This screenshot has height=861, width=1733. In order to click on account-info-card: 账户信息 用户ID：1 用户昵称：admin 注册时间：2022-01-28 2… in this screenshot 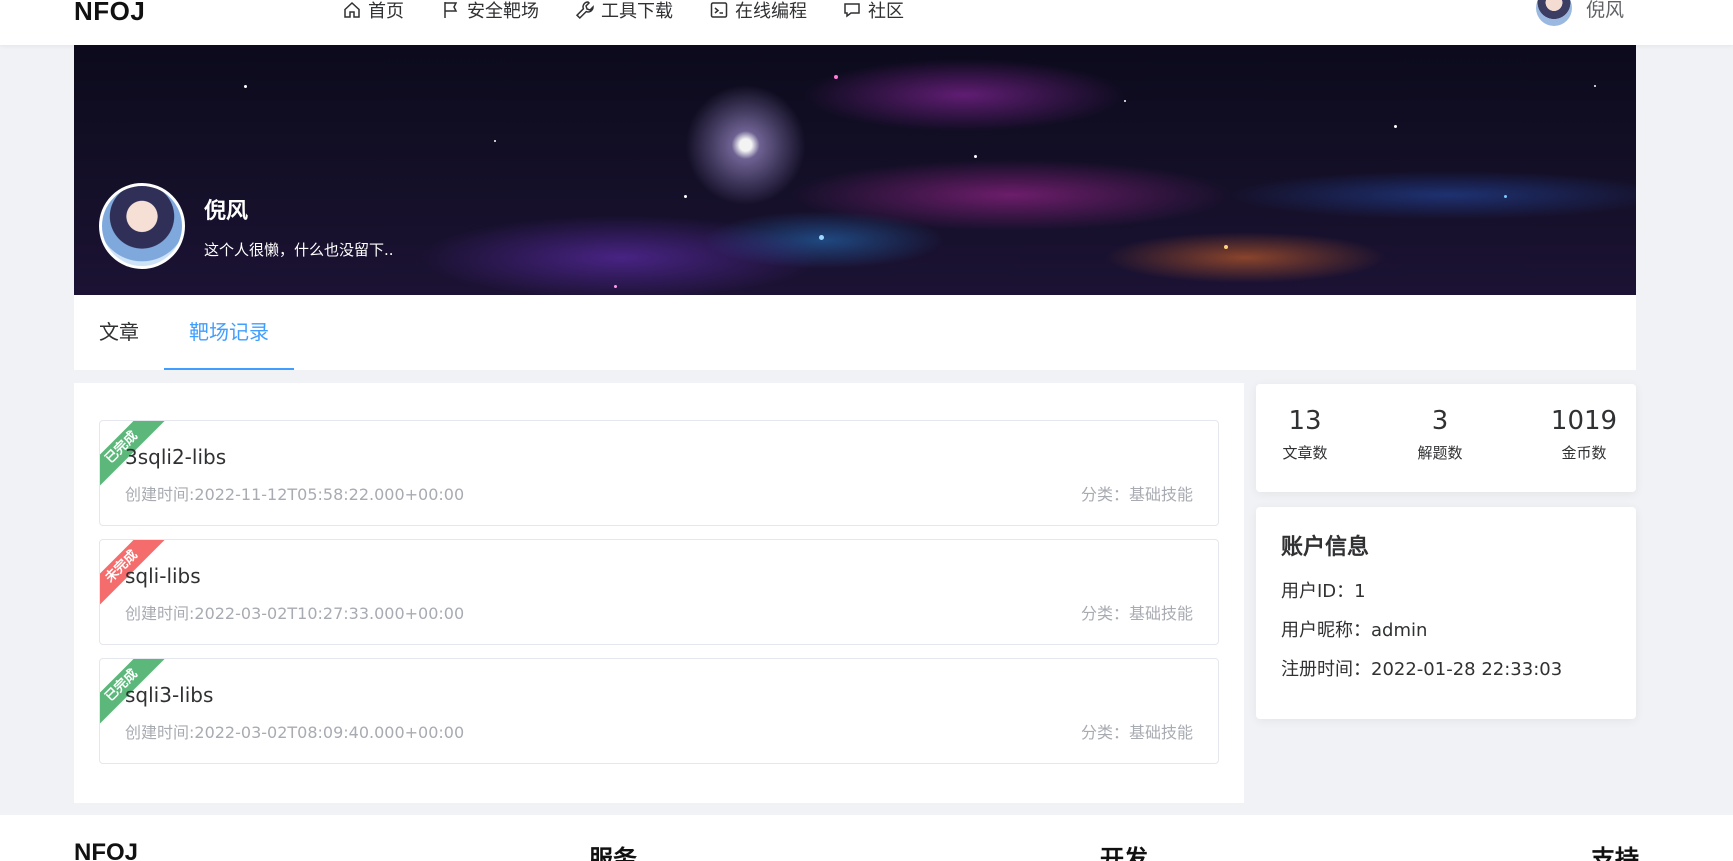, I will do `click(1446, 613)`.